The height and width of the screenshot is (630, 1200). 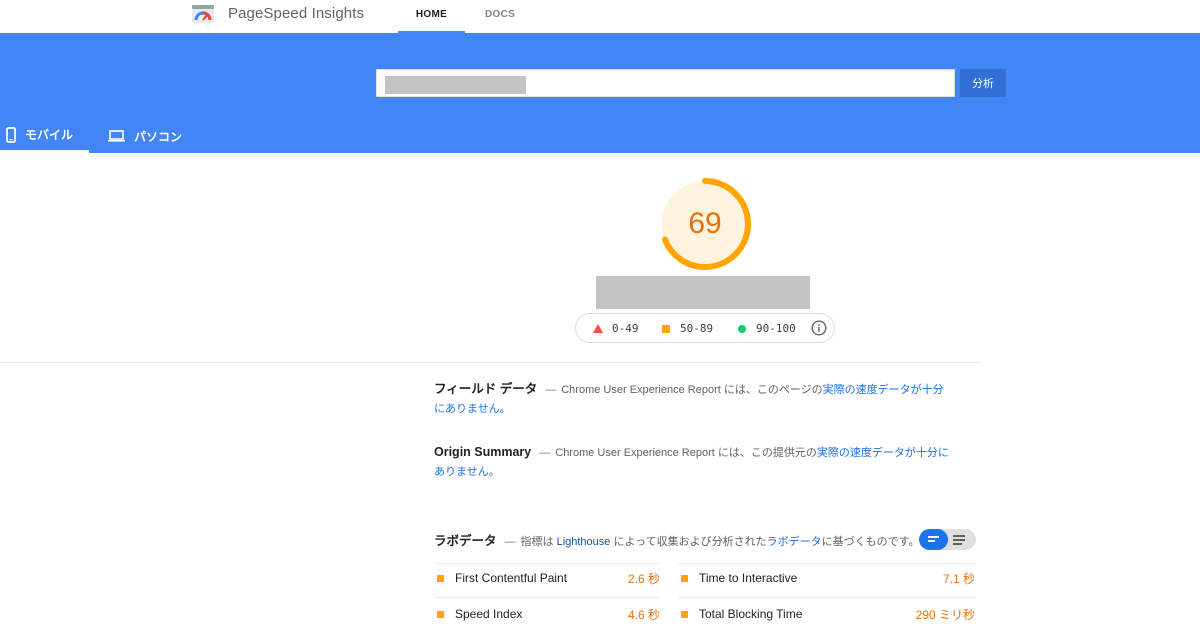 I want to click on tab-desktop: パソコン, so click(x=145, y=136).